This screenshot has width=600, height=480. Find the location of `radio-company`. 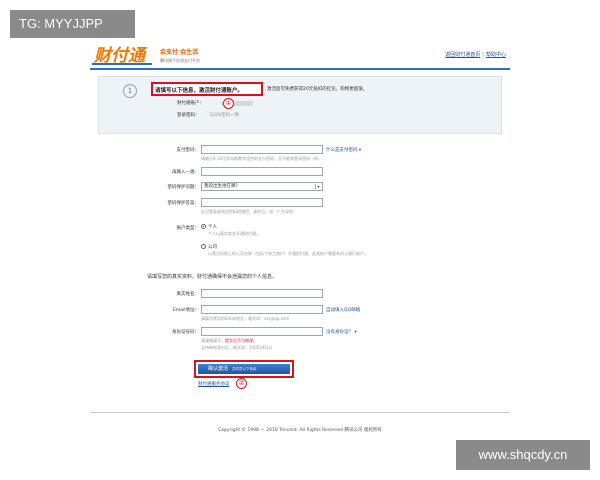

radio-company is located at coordinates (203, 246).